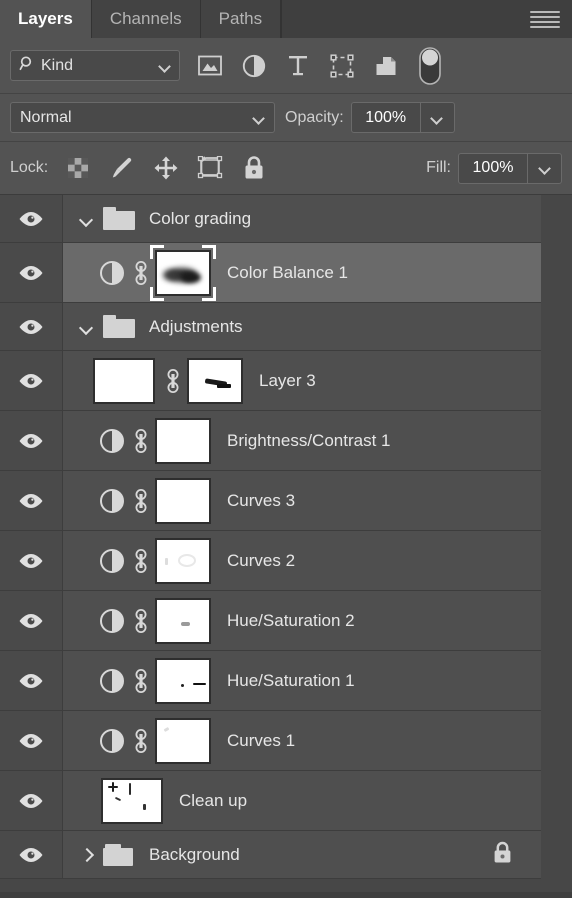  I want to click on lock-artboard-nesting-icon, so click(210, 168).